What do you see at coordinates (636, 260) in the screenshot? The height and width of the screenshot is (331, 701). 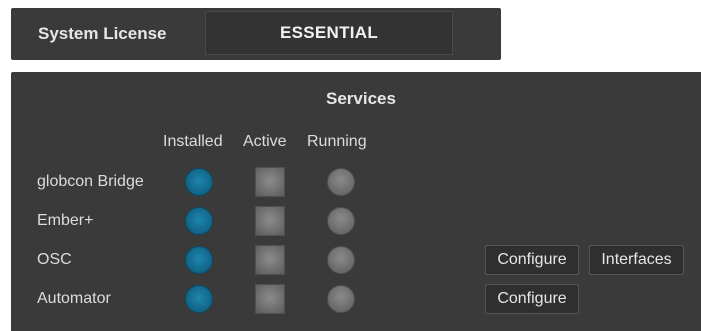 I see `osc-interfaces-button: Interfaces` at bounding box center [636, 260].